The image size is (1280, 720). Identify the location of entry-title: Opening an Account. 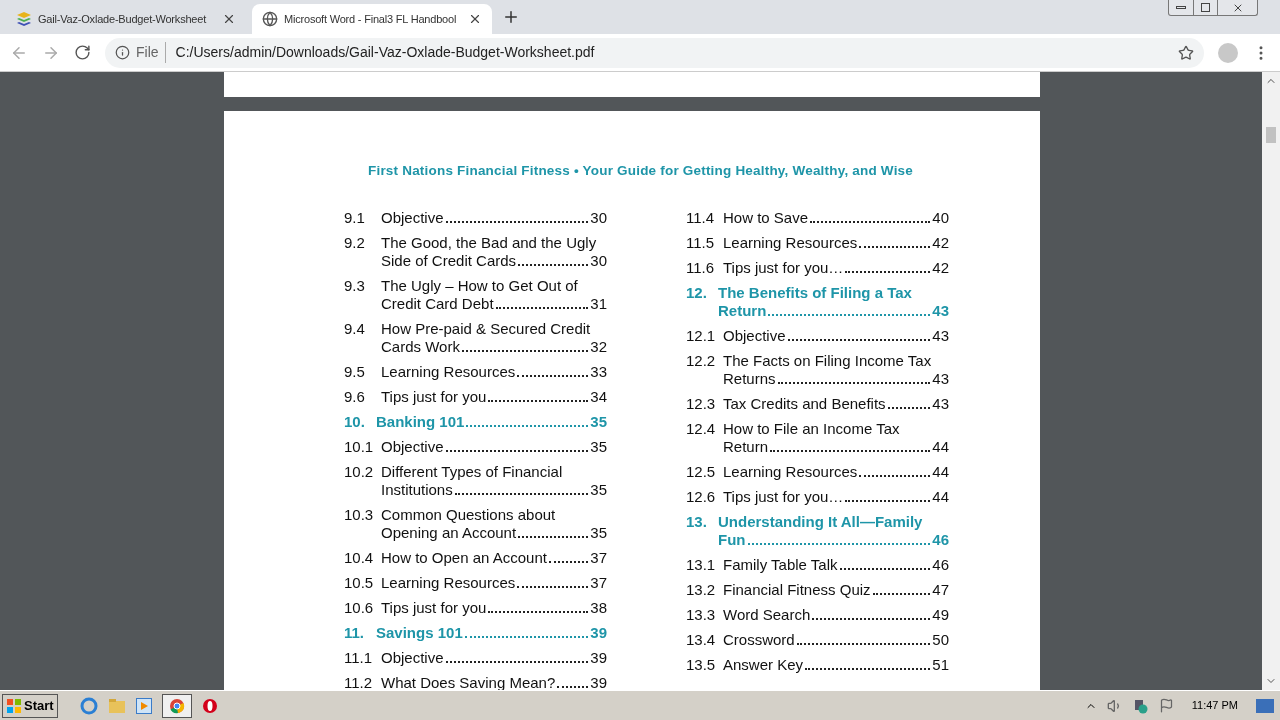
(449, 533).